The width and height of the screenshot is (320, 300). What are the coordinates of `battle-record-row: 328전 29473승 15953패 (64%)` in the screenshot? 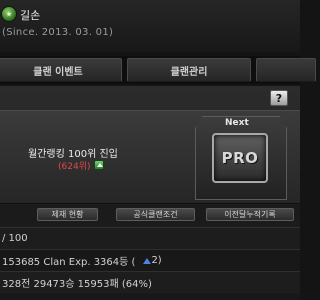 It's located at (150, 282).